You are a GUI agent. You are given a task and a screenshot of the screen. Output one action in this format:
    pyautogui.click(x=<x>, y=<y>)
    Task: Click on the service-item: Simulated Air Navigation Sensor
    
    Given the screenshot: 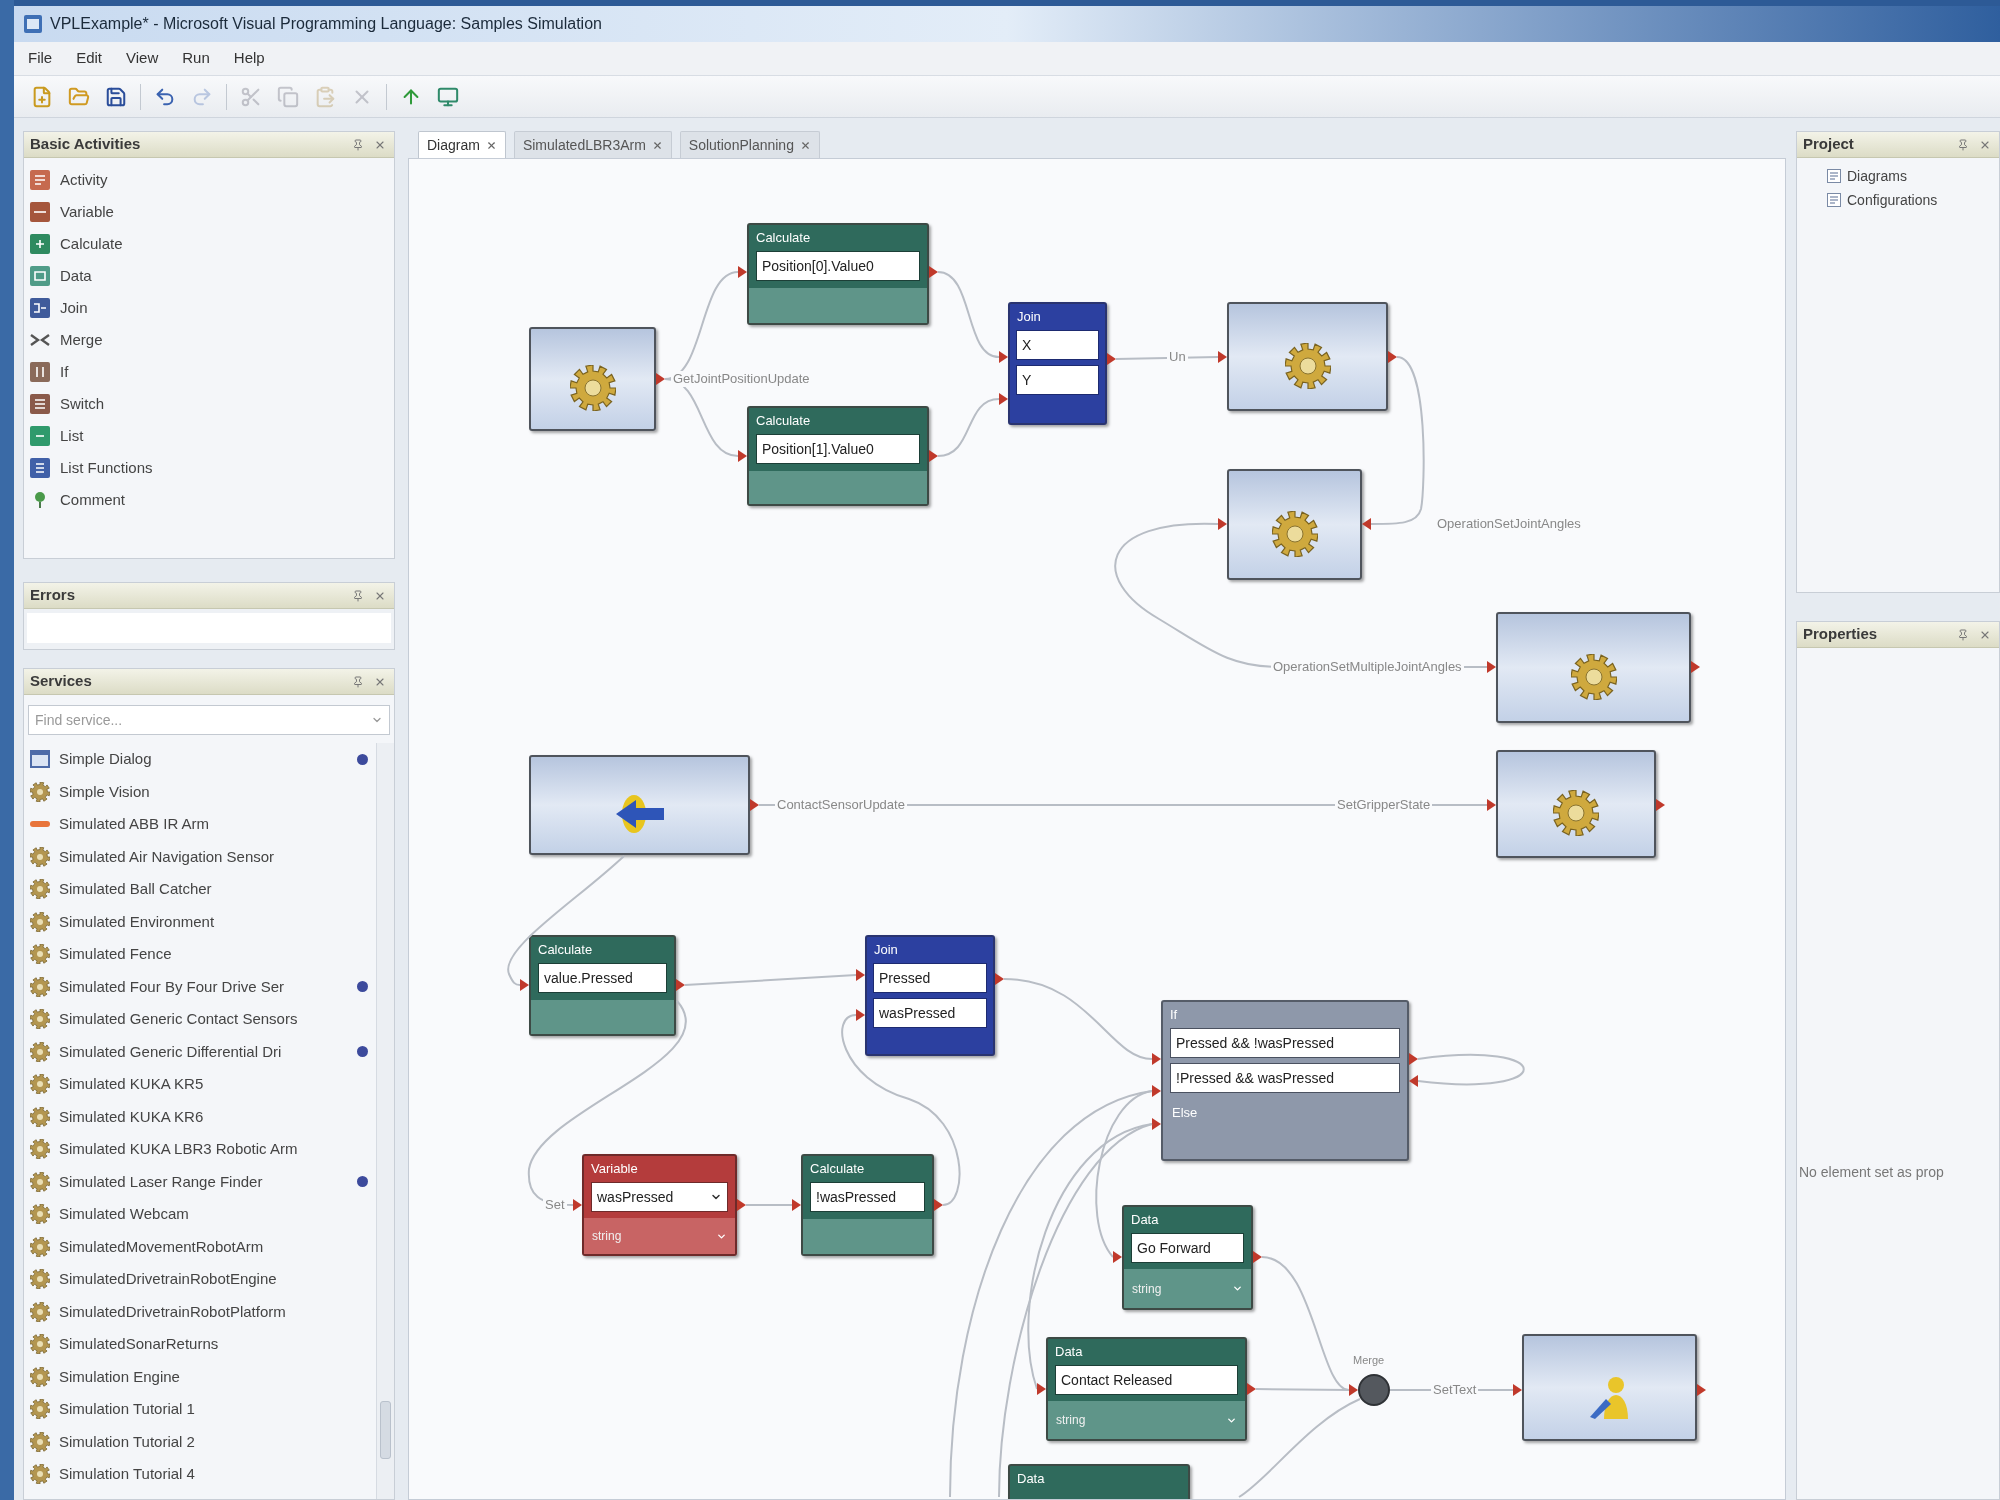 What is the action you would take?
    pyautogui.click(x=200, y=856)
    